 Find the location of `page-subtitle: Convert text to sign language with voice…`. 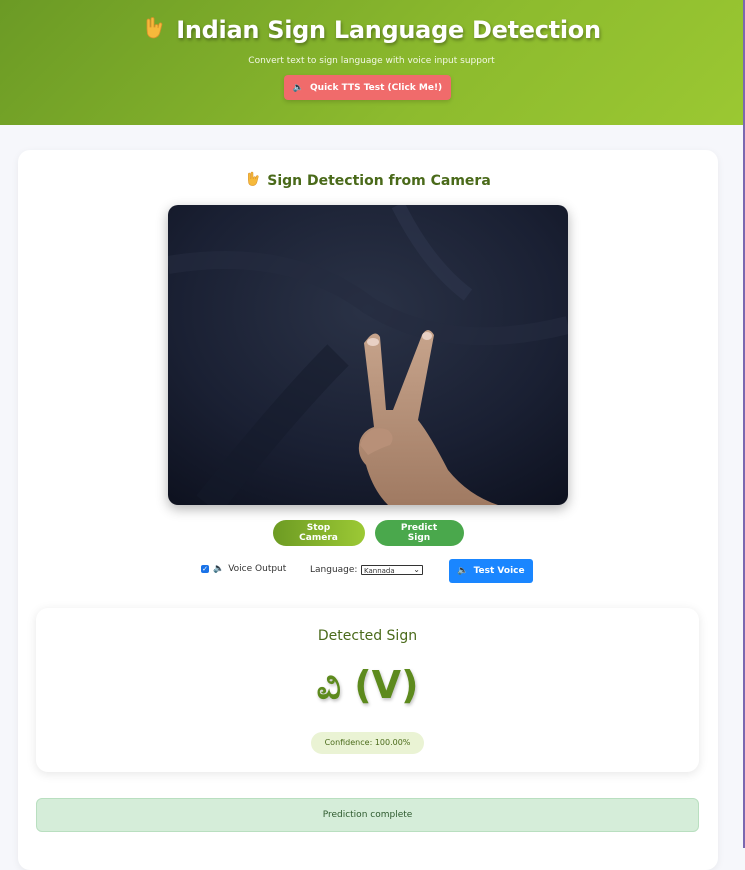

page-subtitle: Convert text to sign language with voice… is located at coordinates (371, 61).